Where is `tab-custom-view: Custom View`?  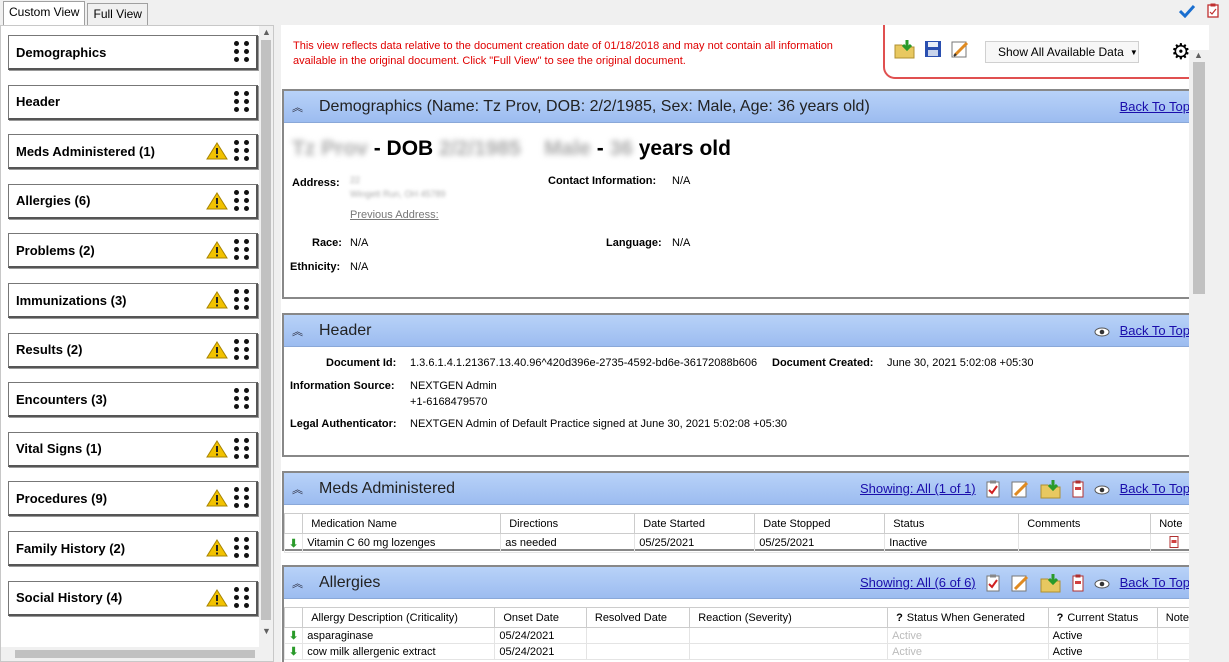 tab-custom-view: Custom View is located at coordinates (44, 13).